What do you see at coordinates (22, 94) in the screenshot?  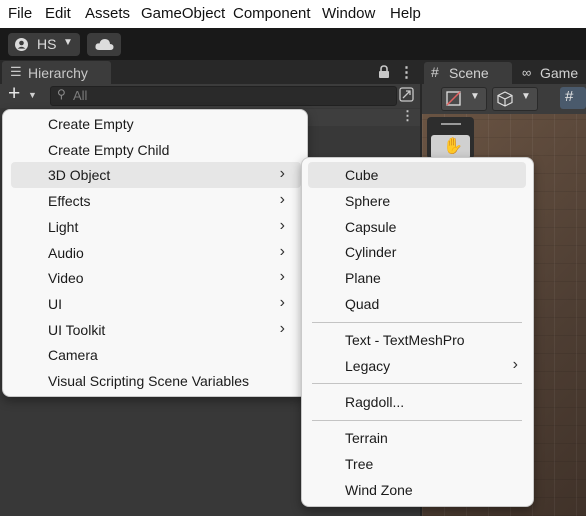 I see `create-button: + ▼` at bounding box center [22, 94].